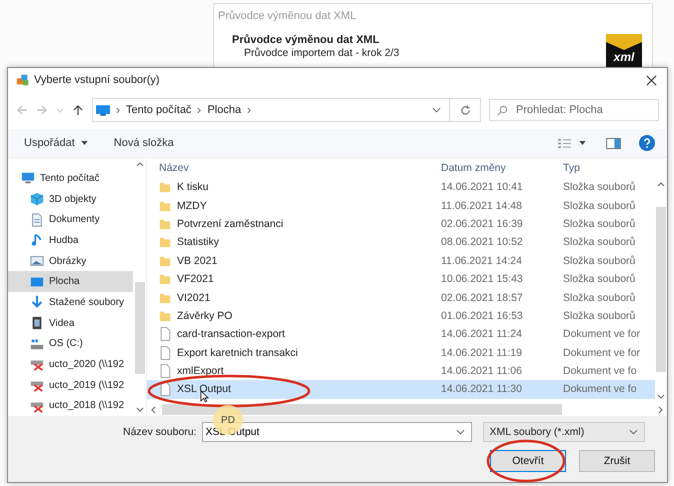  What do you see at coordinates (144, 143) in the screenshot?
I see `new-folder-button: Nová složka` at bounding box center [144, 143].